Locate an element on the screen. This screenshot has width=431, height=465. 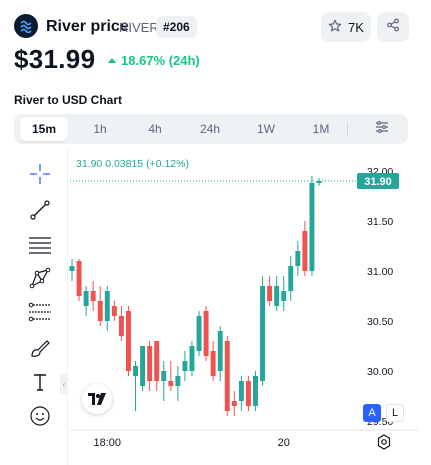
rank-badge: #206 is located at coordinates (176, 27).